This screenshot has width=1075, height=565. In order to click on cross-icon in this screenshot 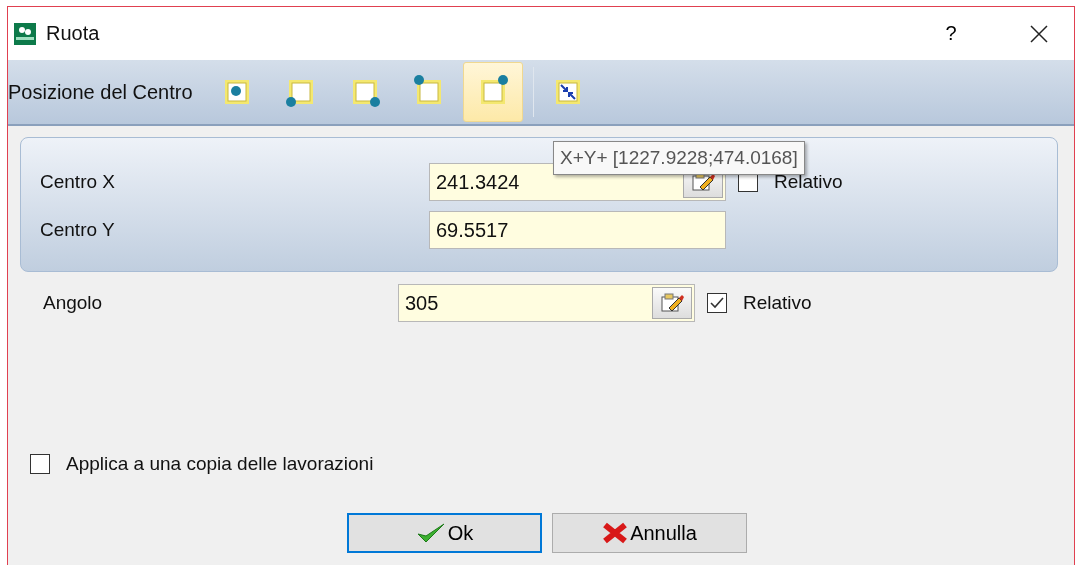, I will do `click(615, 533)`.